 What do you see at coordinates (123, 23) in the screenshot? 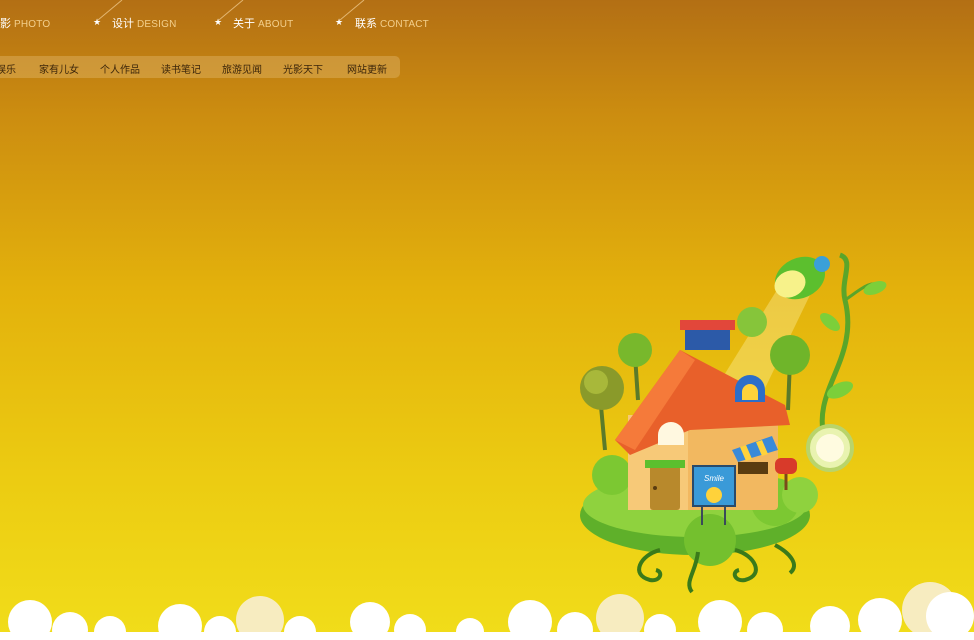
I see `nav-label-cn: 设计` at bounding box center [123, 23].